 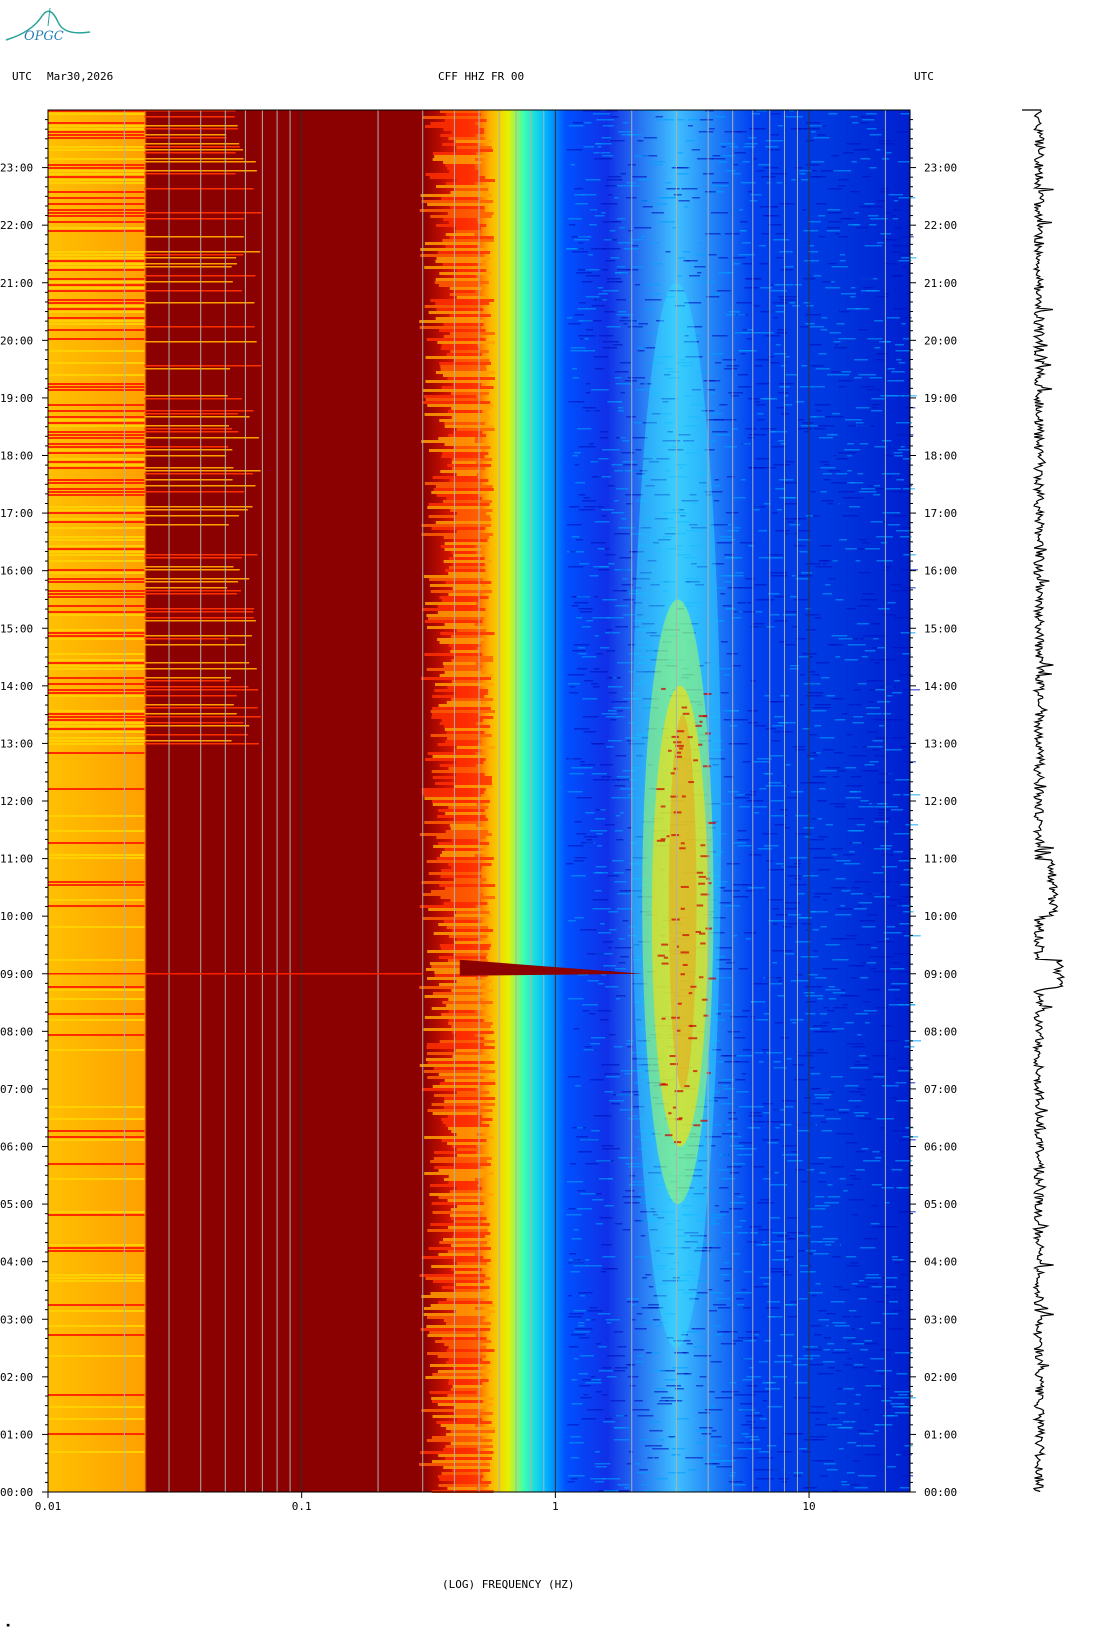 I want to click on x-axis-label: (LOG) FREQUENCY (HZ), so click(x=508, y=1584).